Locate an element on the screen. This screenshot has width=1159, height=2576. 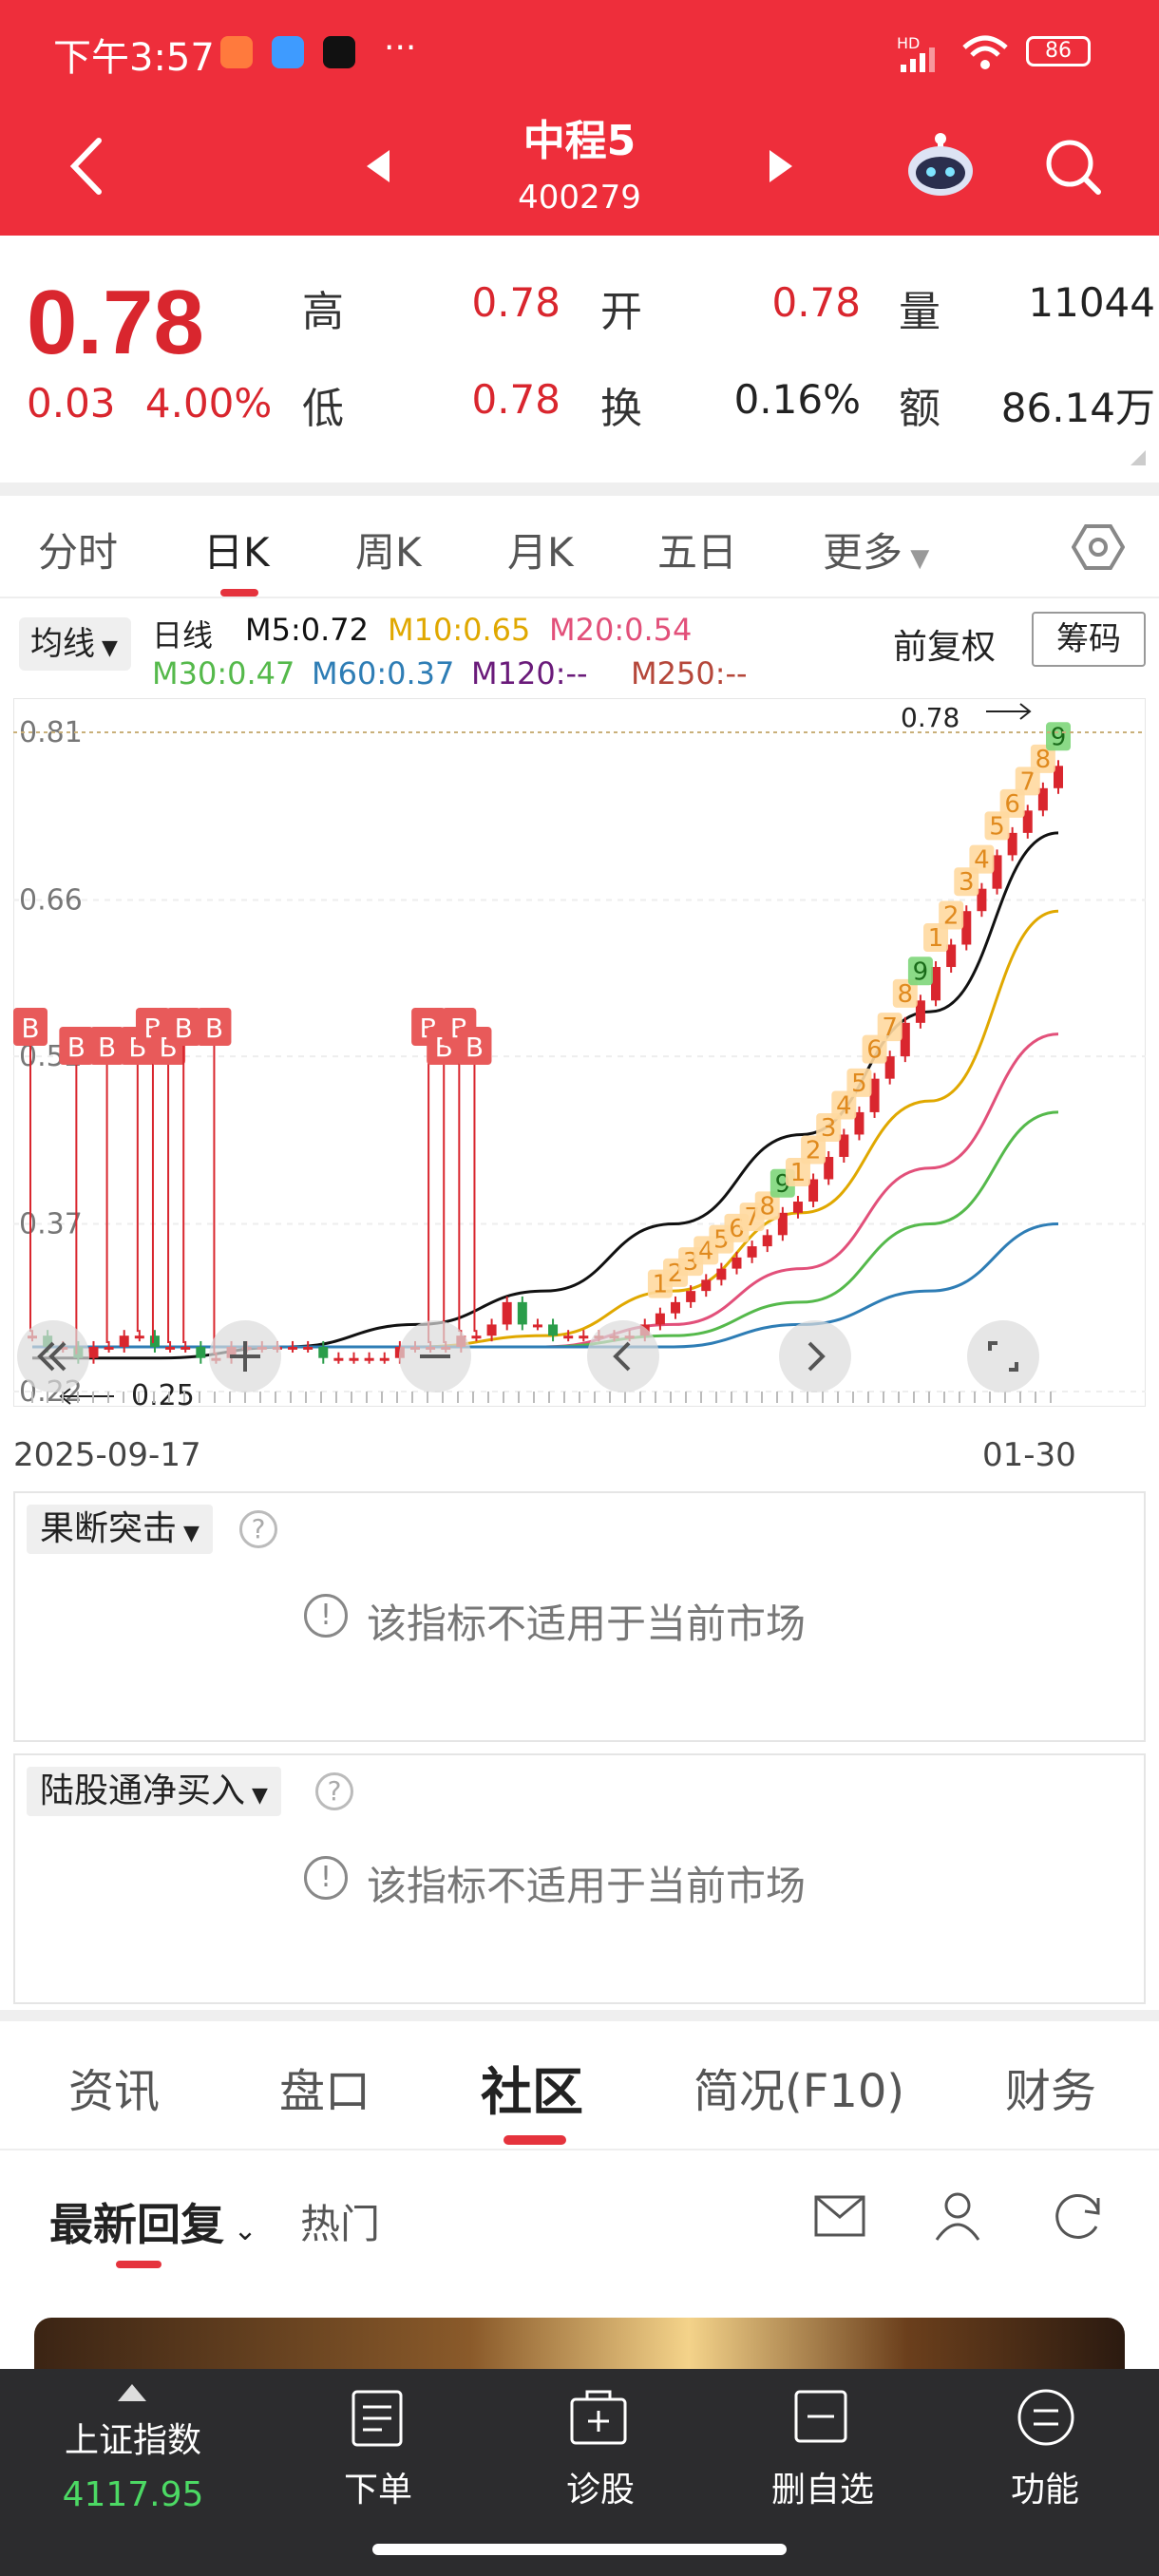
tab-intraday: 分时 is located at coordinates (78, 549).